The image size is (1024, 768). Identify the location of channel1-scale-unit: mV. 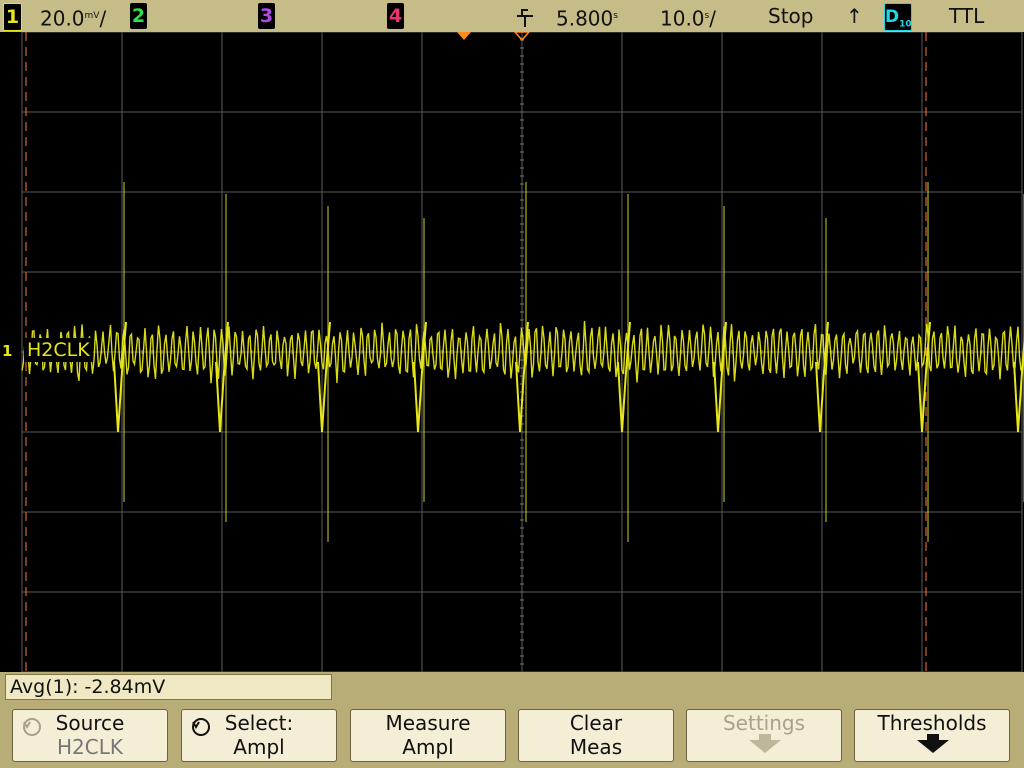
(92, 16).